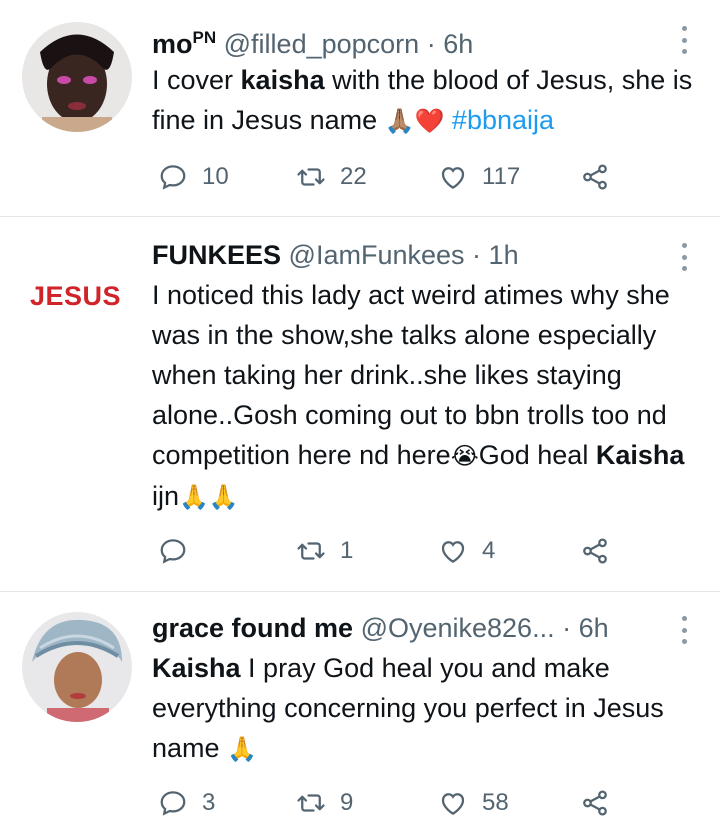 The image size is (720, 839). Describe the element at coordinates (387, 177) in the screenshot. I see `tweet-actions: 10 22 117` at that location.